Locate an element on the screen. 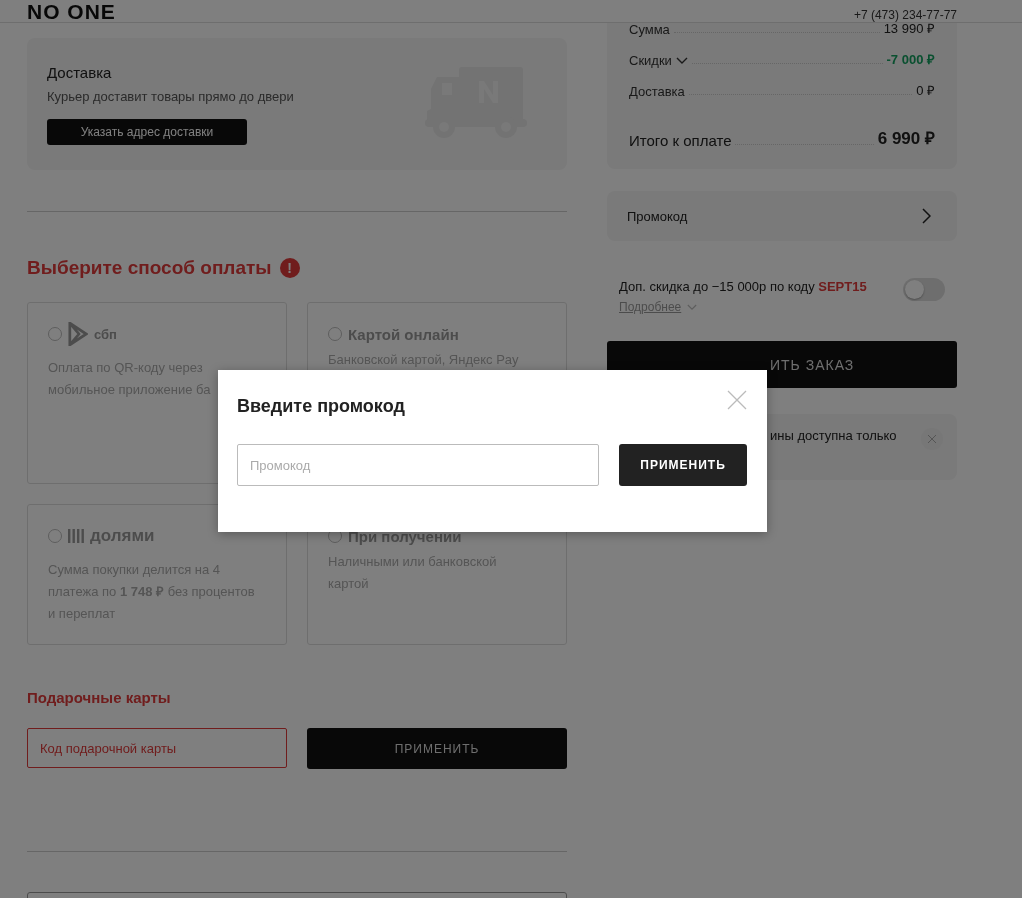 Image resolution: width=1022 pixels, height=898 pixels. play-triangles-icon is located at coordinates (78, 334).